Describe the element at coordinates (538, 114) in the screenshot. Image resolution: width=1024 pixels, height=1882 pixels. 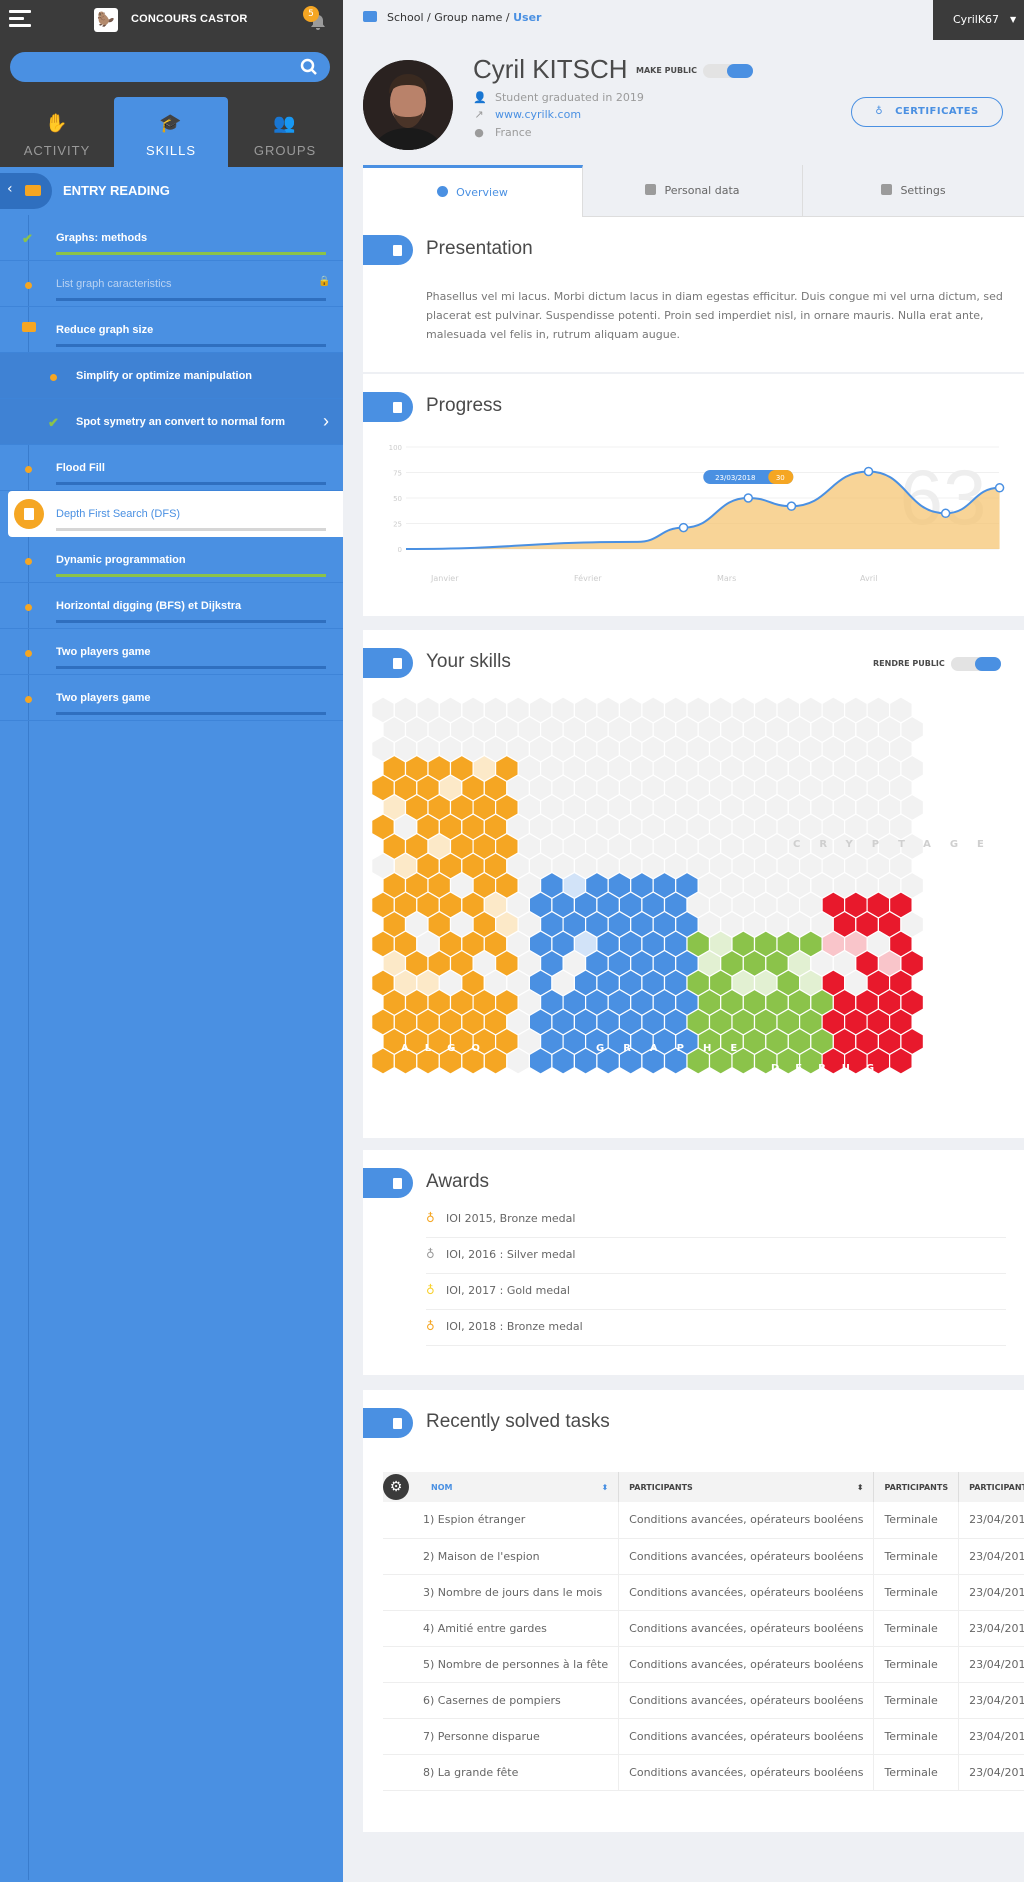
I see `website-link: www.cyrilk.com` at that location.